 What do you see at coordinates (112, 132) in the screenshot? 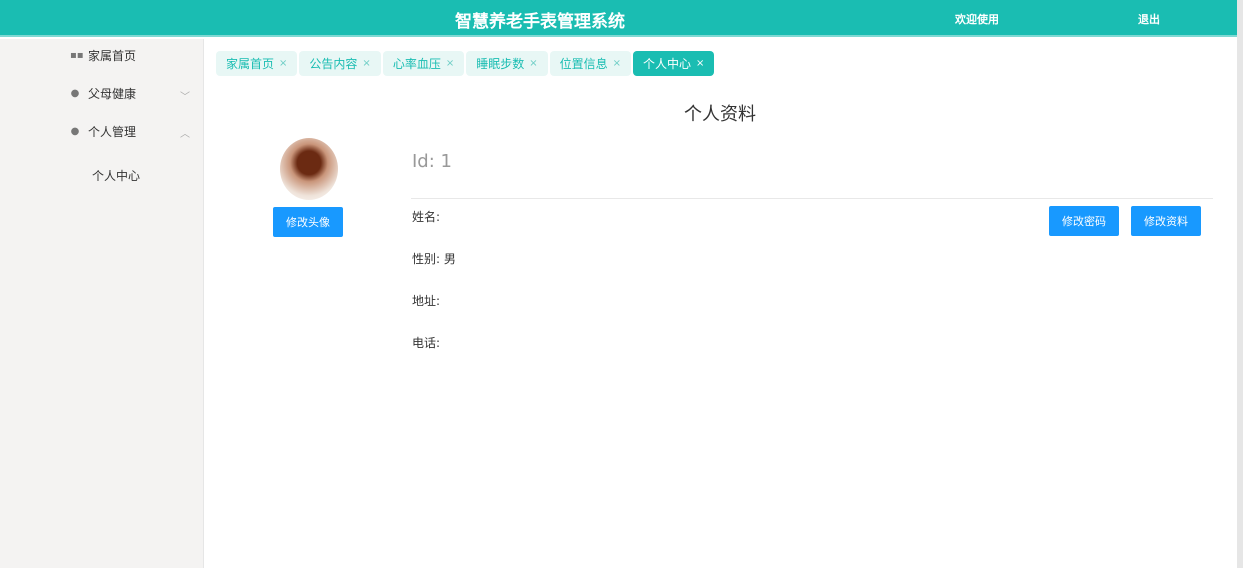
I see `sidebar-item-label: 个人管理` at bounding box center [112, 132].